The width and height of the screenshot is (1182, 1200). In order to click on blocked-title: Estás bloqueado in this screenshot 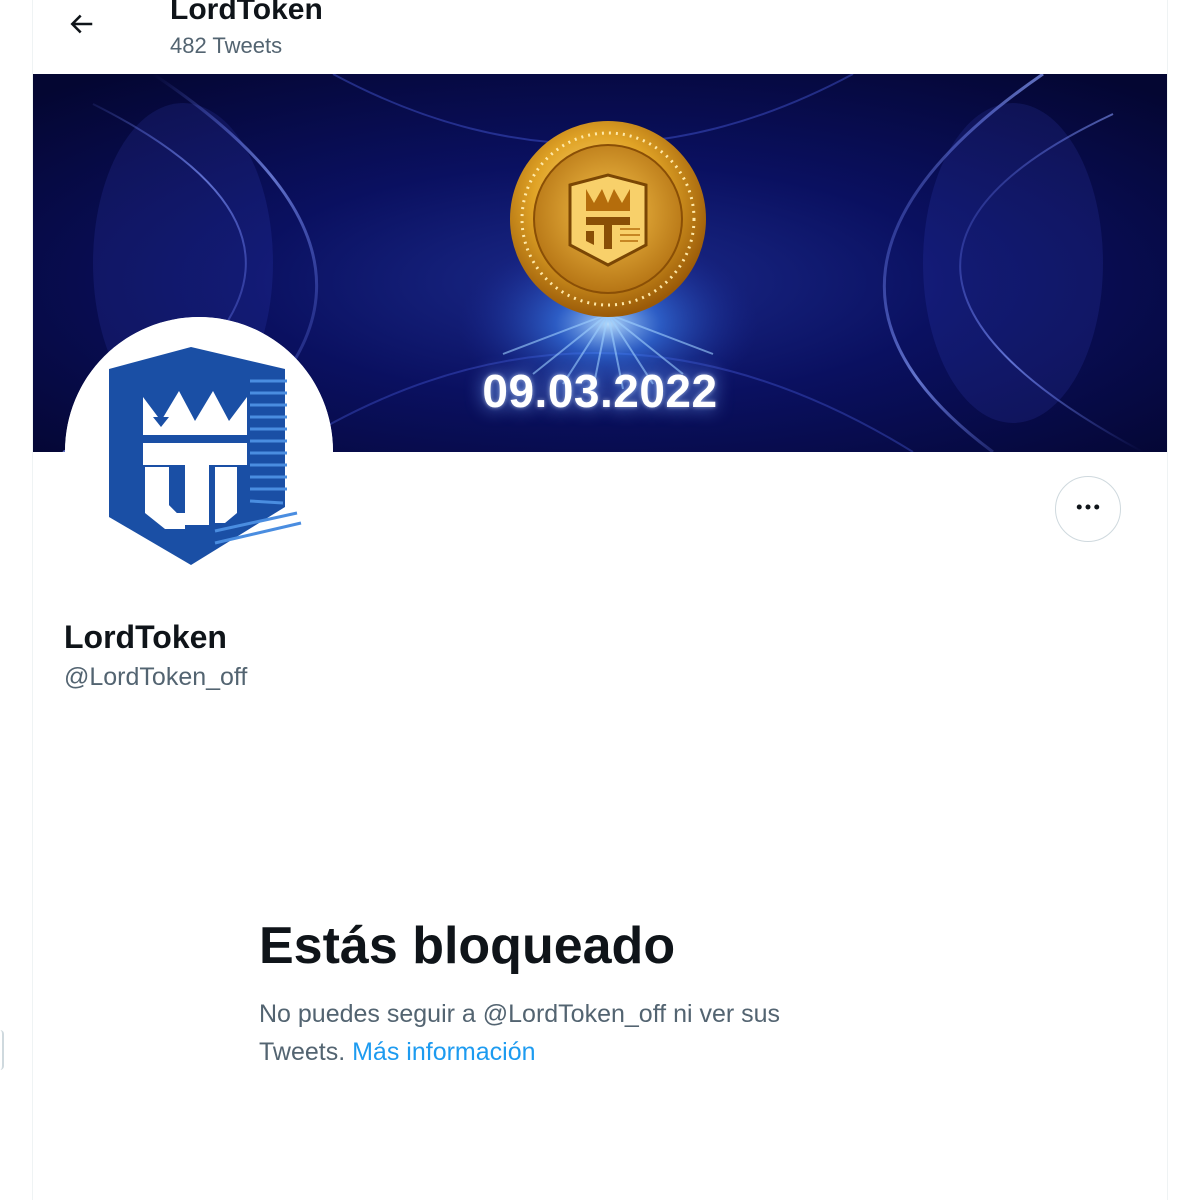, I will do `click(467, 946)`.